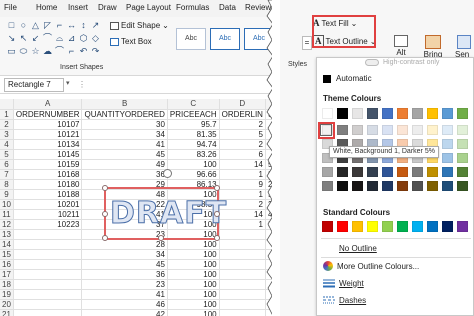 This screenshot has width=474, height=316. Describe the element at coordinates (401, 46) in the screenshot. I see `alt-text-button: Alt` at that location.